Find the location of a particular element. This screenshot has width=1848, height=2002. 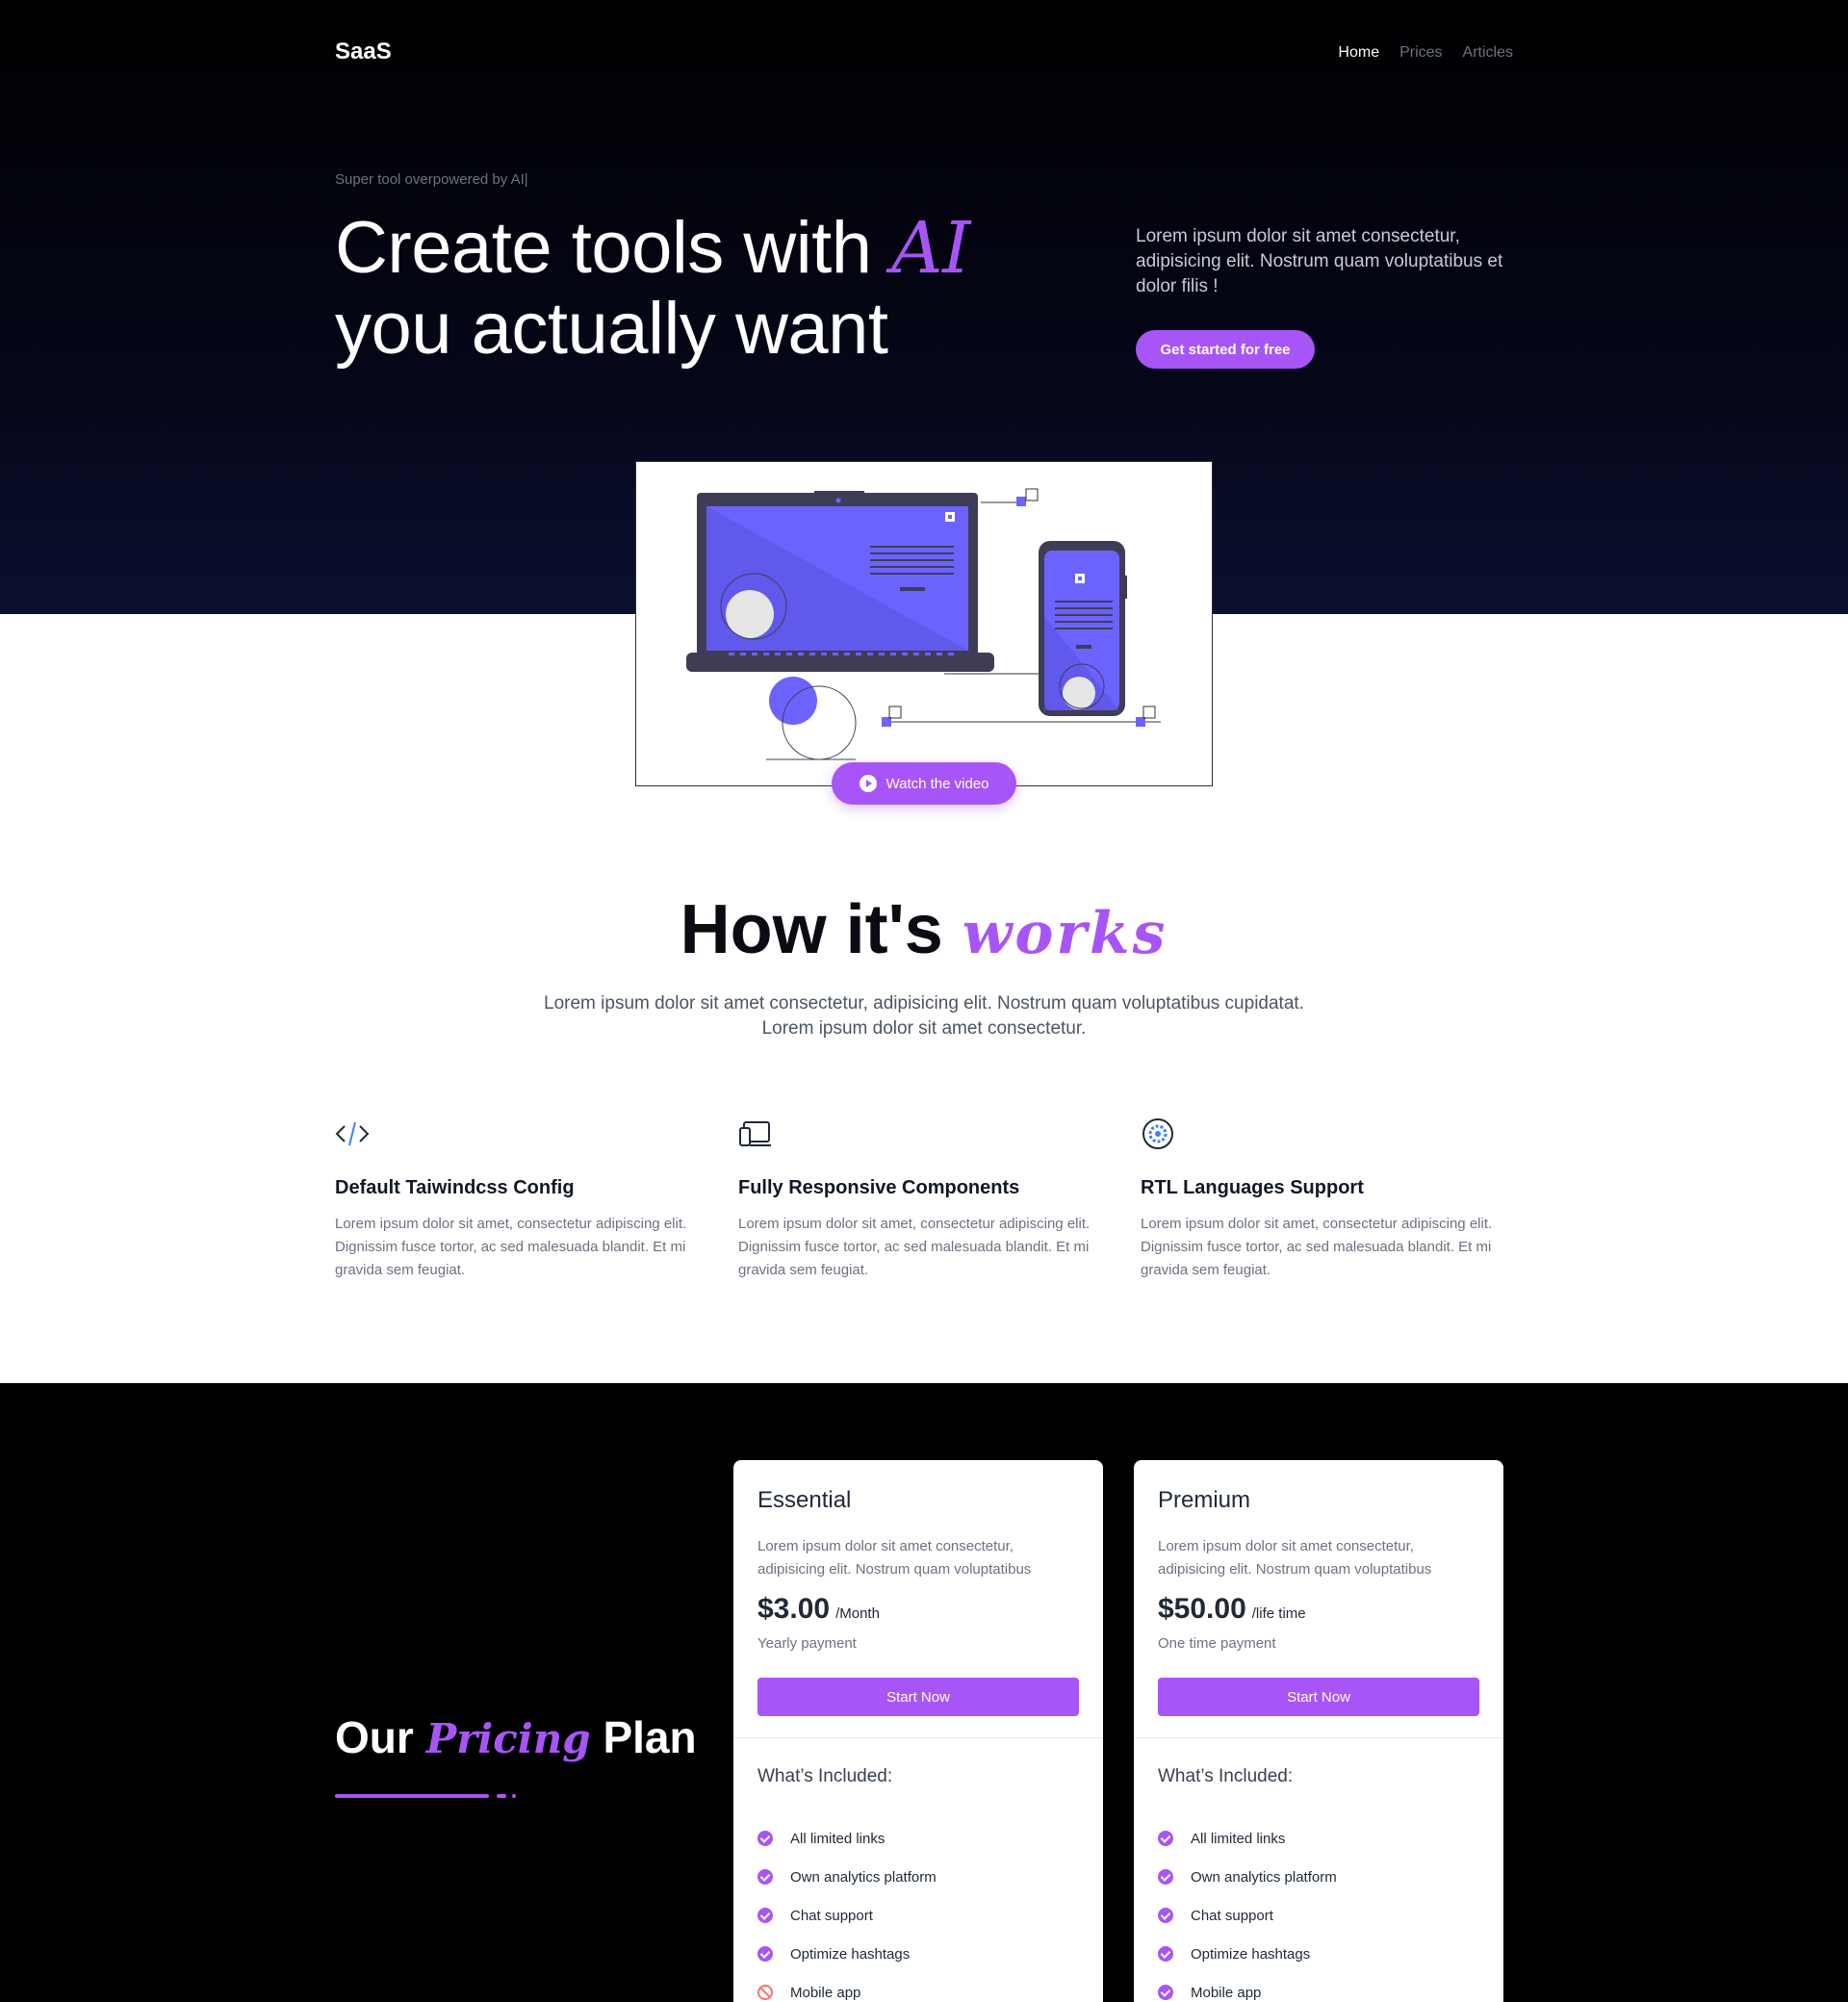

how-section-title: How it's works is located at coordinates (924, 929).